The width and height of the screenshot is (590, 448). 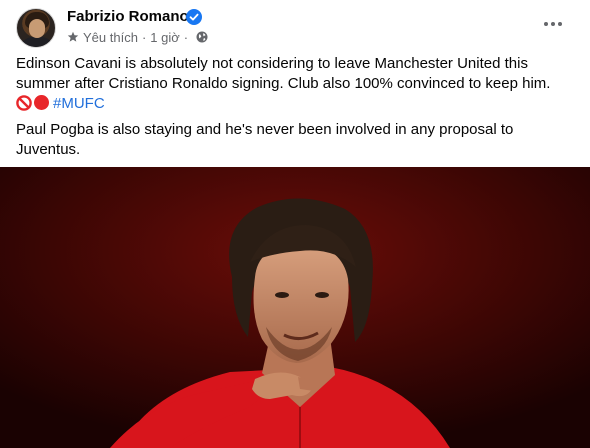 What do you see at coordinates (194, 17) in the screenshot?
I see `verified-badge-icon` at bounding box center [194, 17].